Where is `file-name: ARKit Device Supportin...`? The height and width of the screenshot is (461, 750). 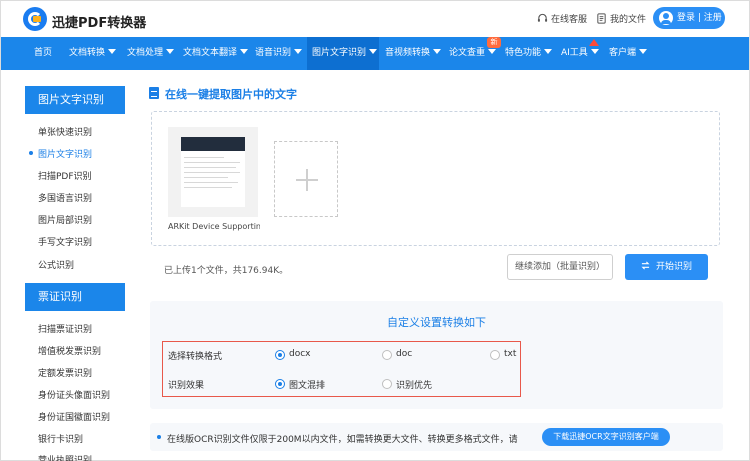 file-name: ARKit Device Supportin... is located at coordinates (214, 226).